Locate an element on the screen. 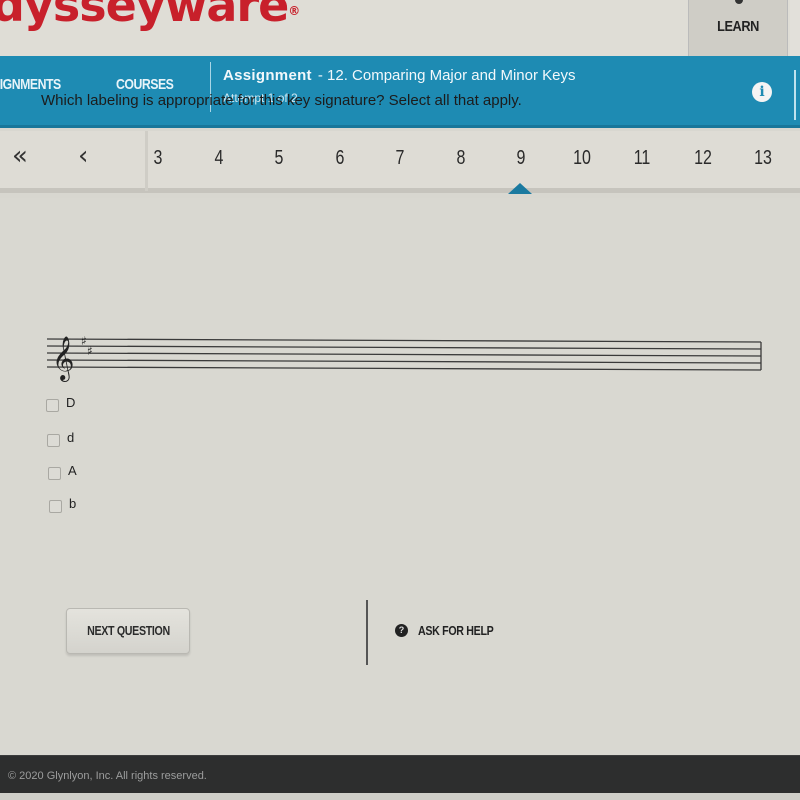  logo-text: dysseyware is located at coordinates (144, 16).